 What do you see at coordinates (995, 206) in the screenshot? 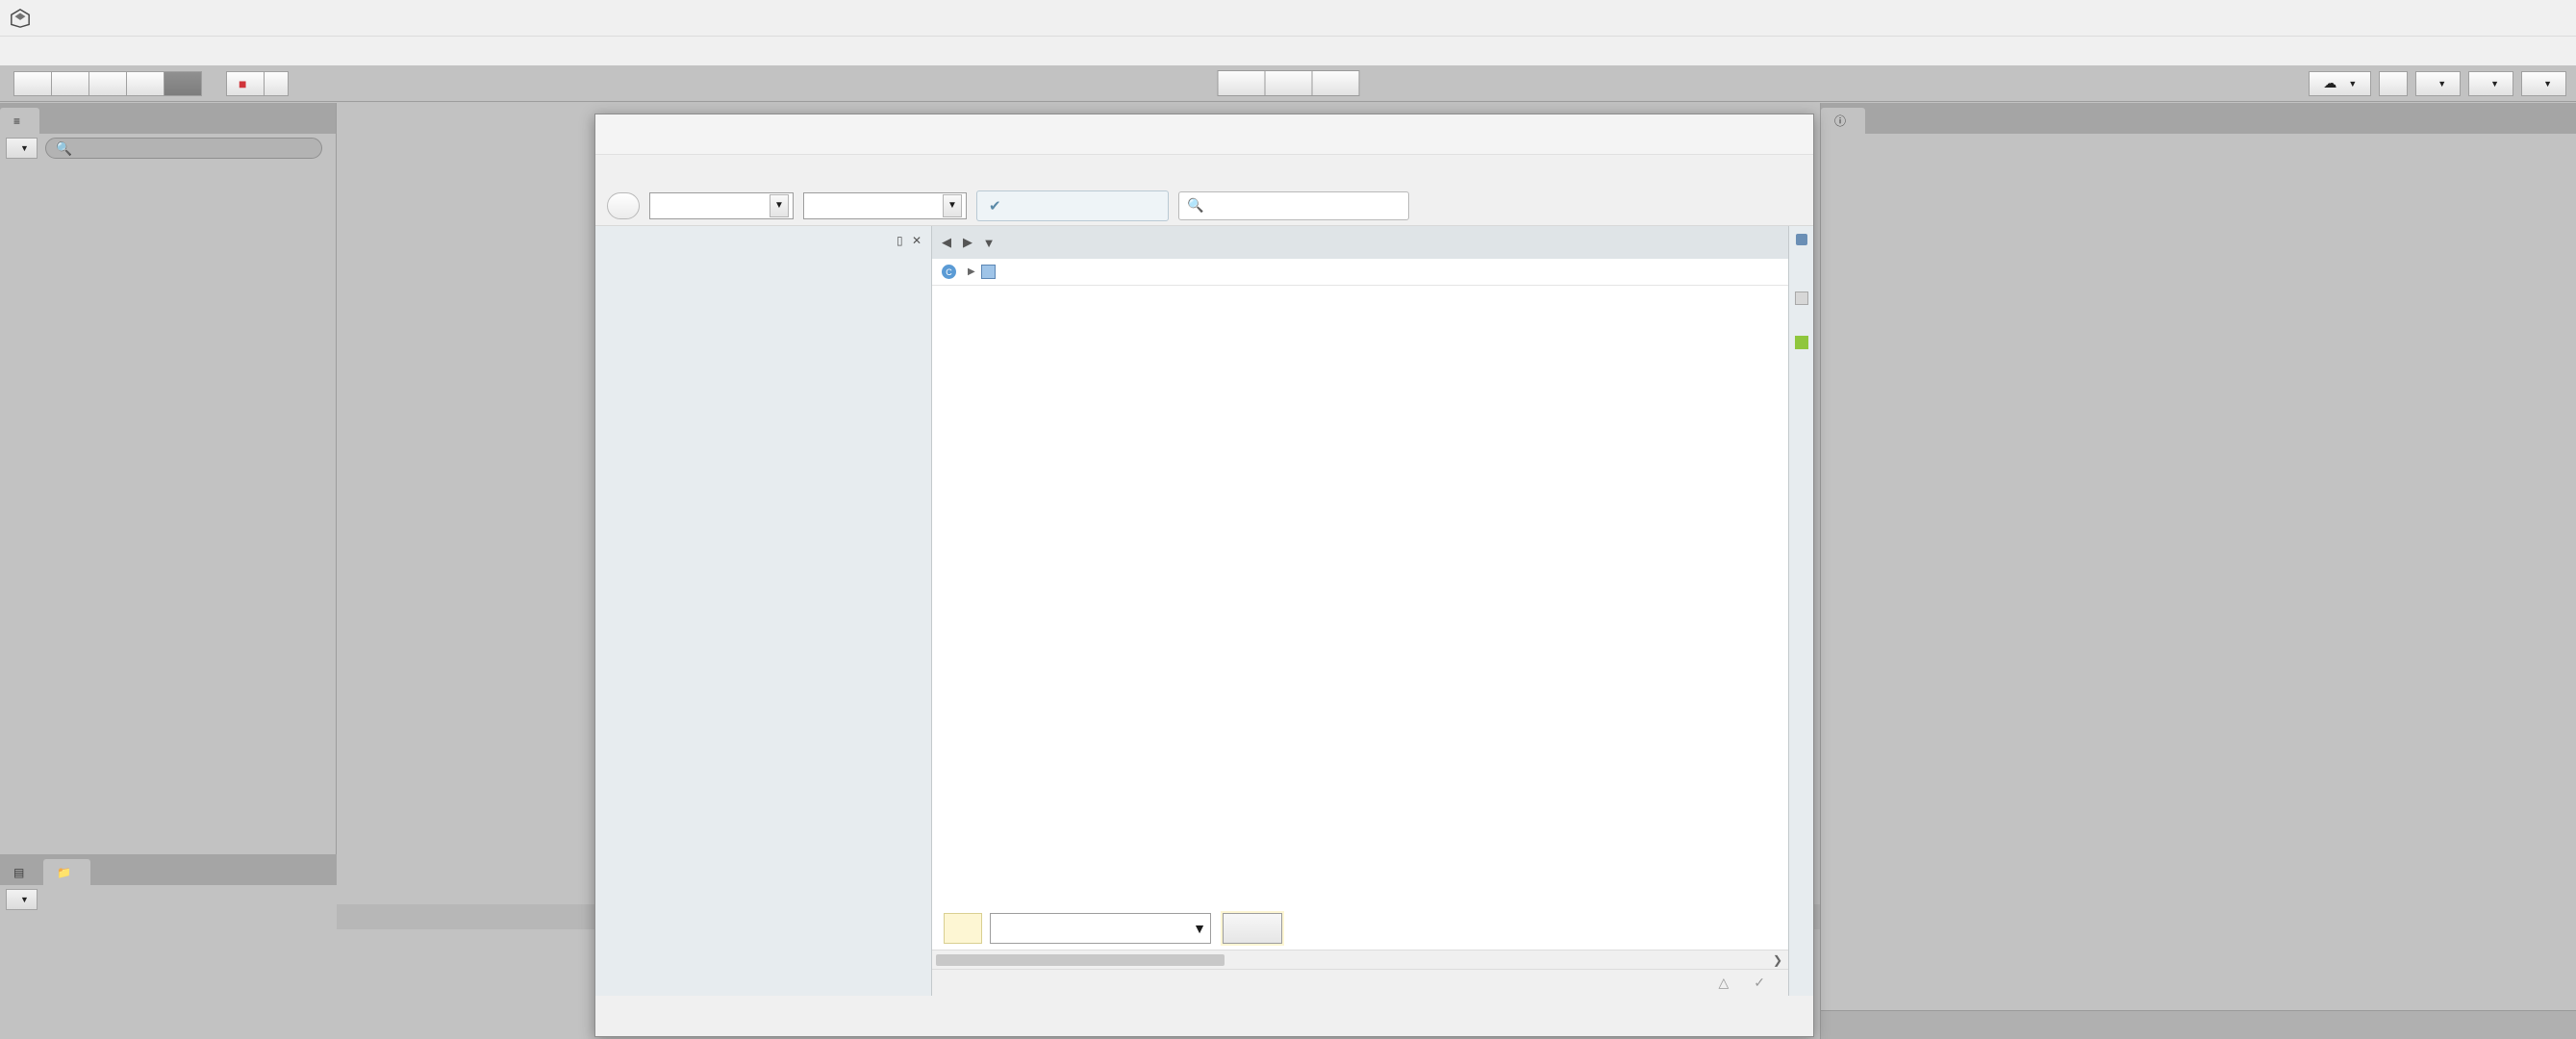
I see `check-circle-icon: ✔` at bounding box center [995, 206].